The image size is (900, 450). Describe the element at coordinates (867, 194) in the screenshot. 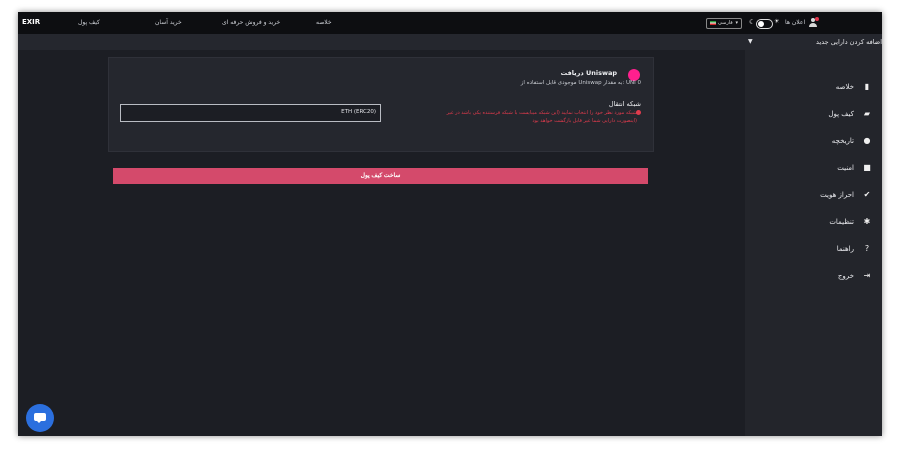

I see `verified-icon: ✔` at that location.